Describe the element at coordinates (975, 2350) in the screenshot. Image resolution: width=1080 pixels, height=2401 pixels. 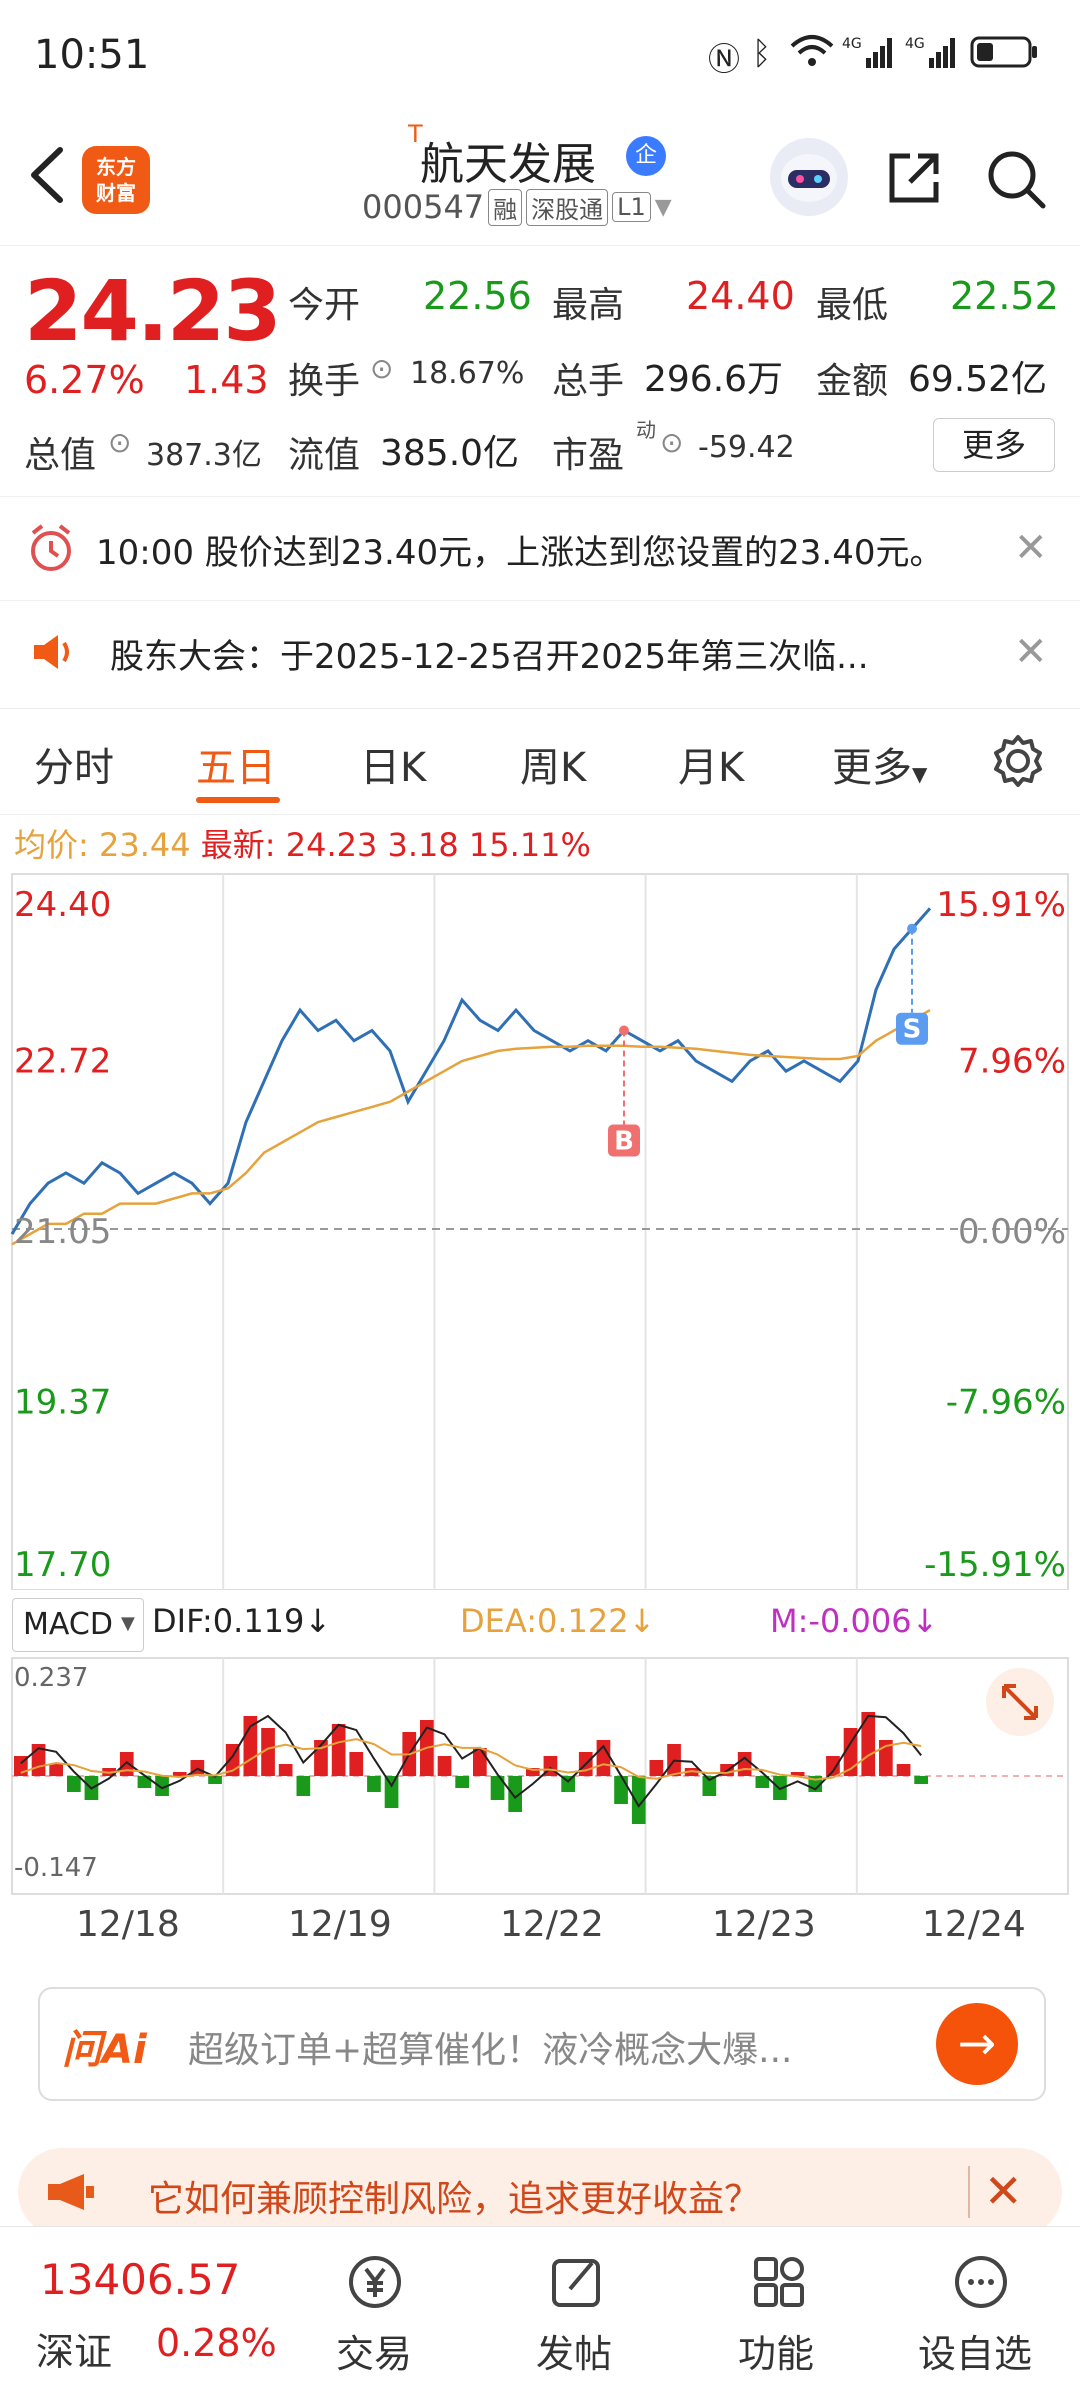
I see `nav-add-watchlist: 设自选` at that location.